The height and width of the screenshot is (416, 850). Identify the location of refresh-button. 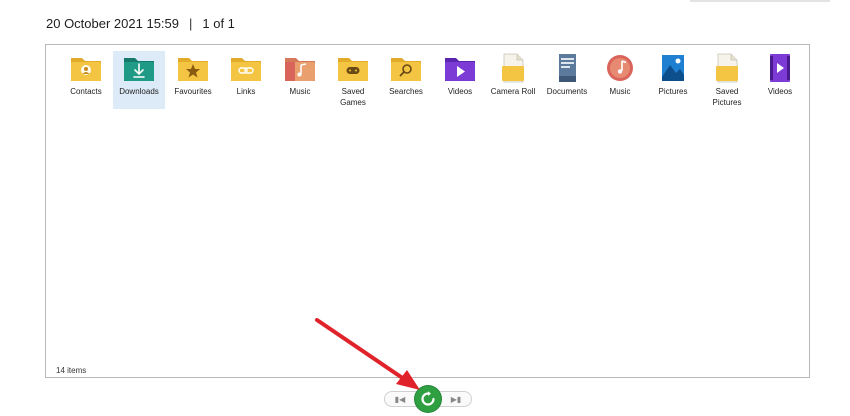
(428, 399).